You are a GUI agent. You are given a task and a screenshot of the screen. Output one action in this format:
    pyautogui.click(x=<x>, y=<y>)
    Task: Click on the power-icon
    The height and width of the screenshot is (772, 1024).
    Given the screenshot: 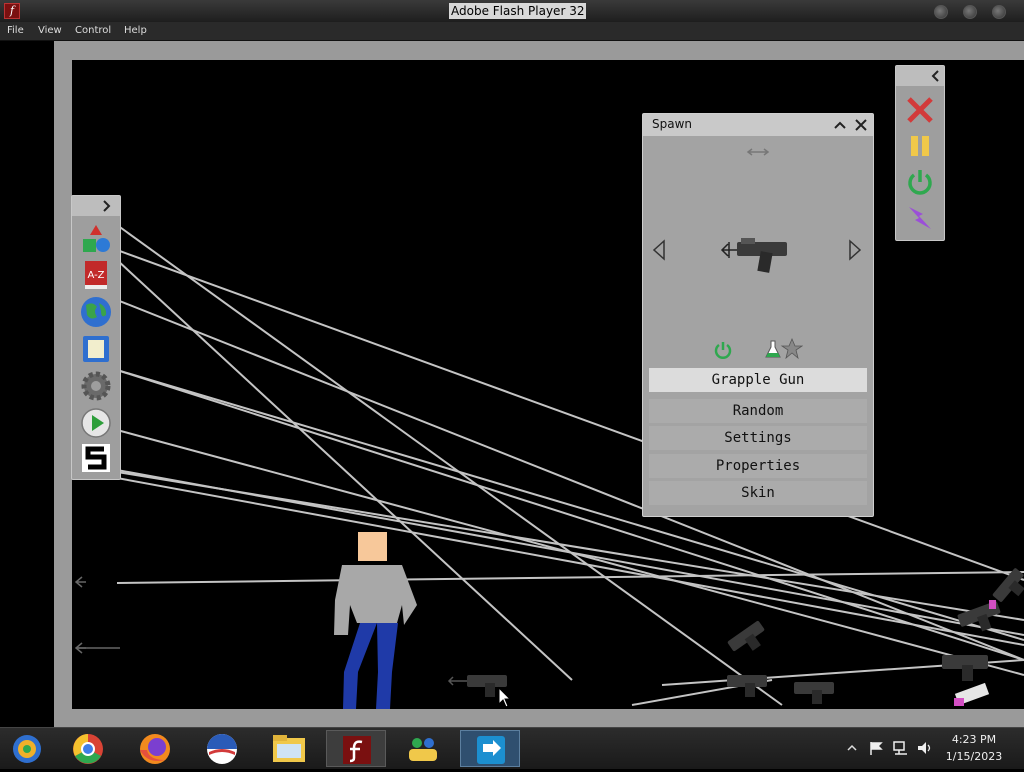 What is the action you would take?
    pyautogui.click(x=920, y=182)
    